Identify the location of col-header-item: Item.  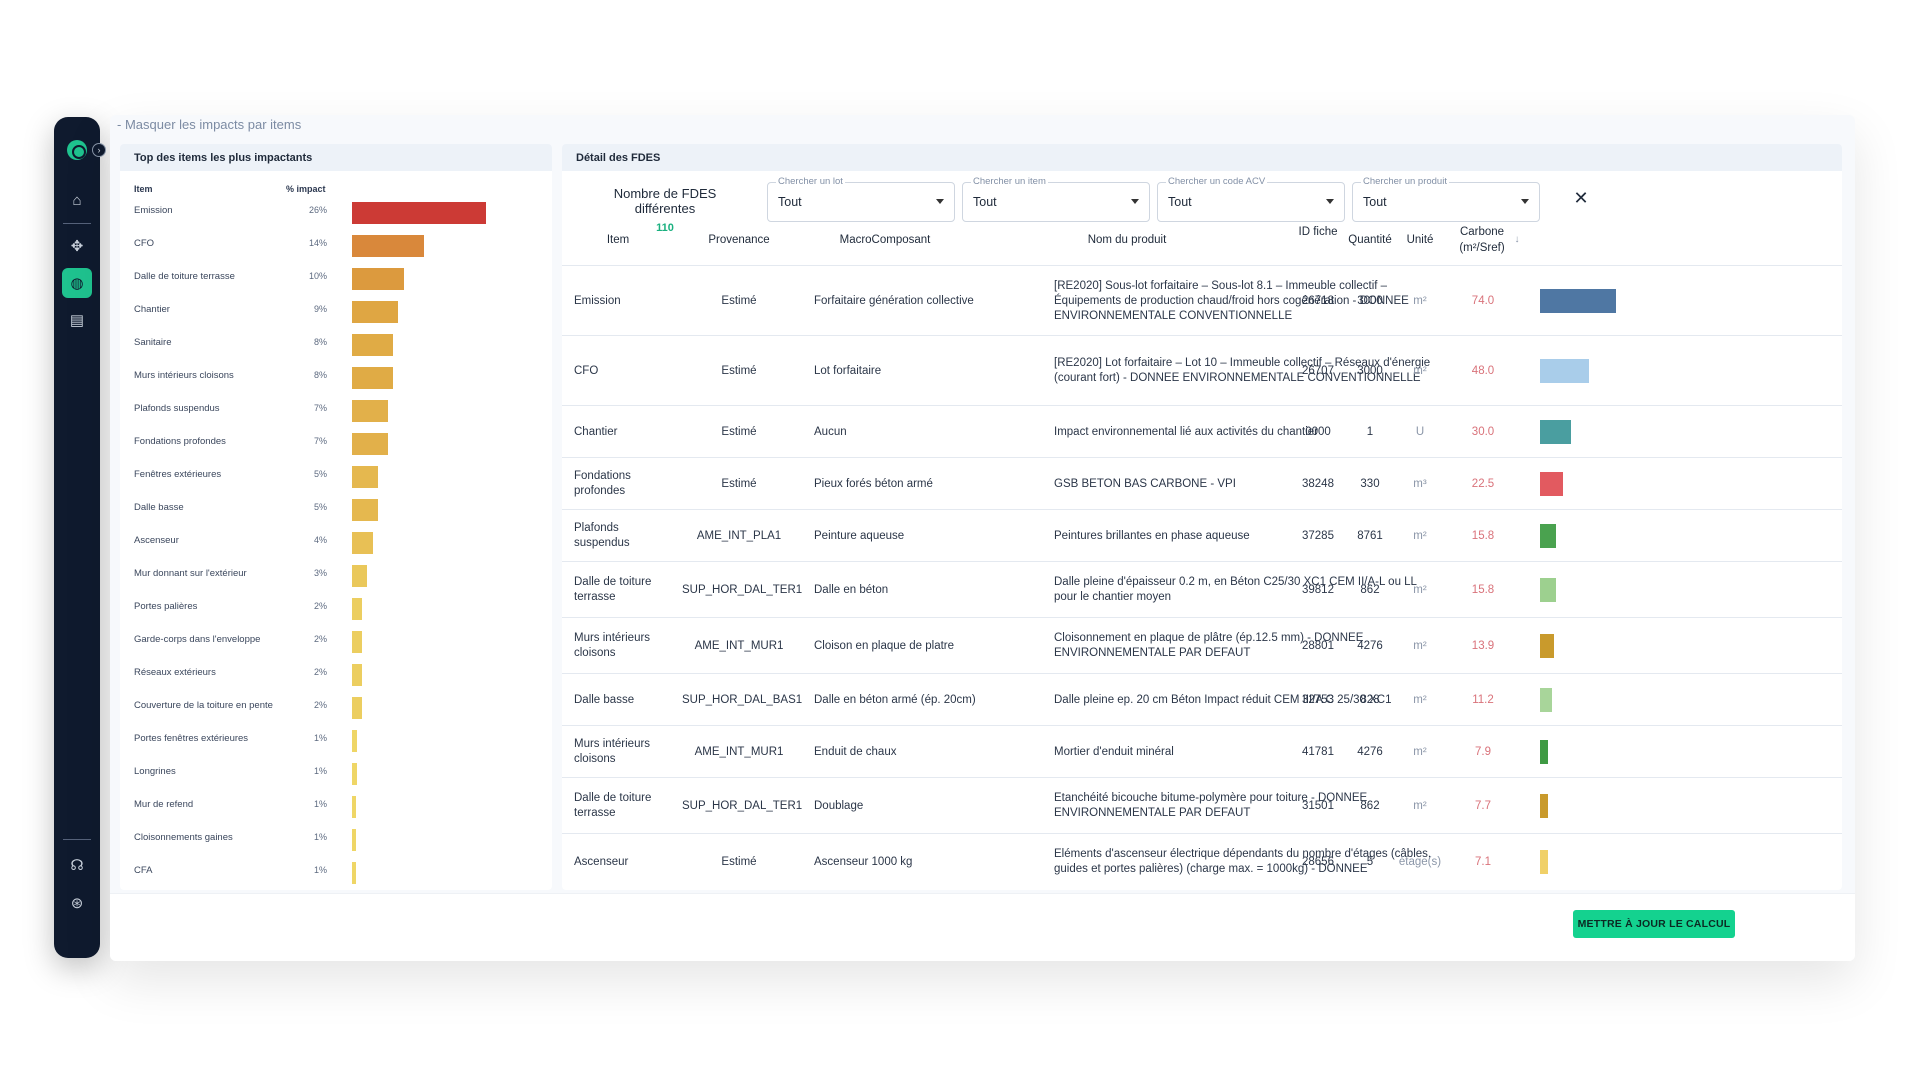
(618, 240).